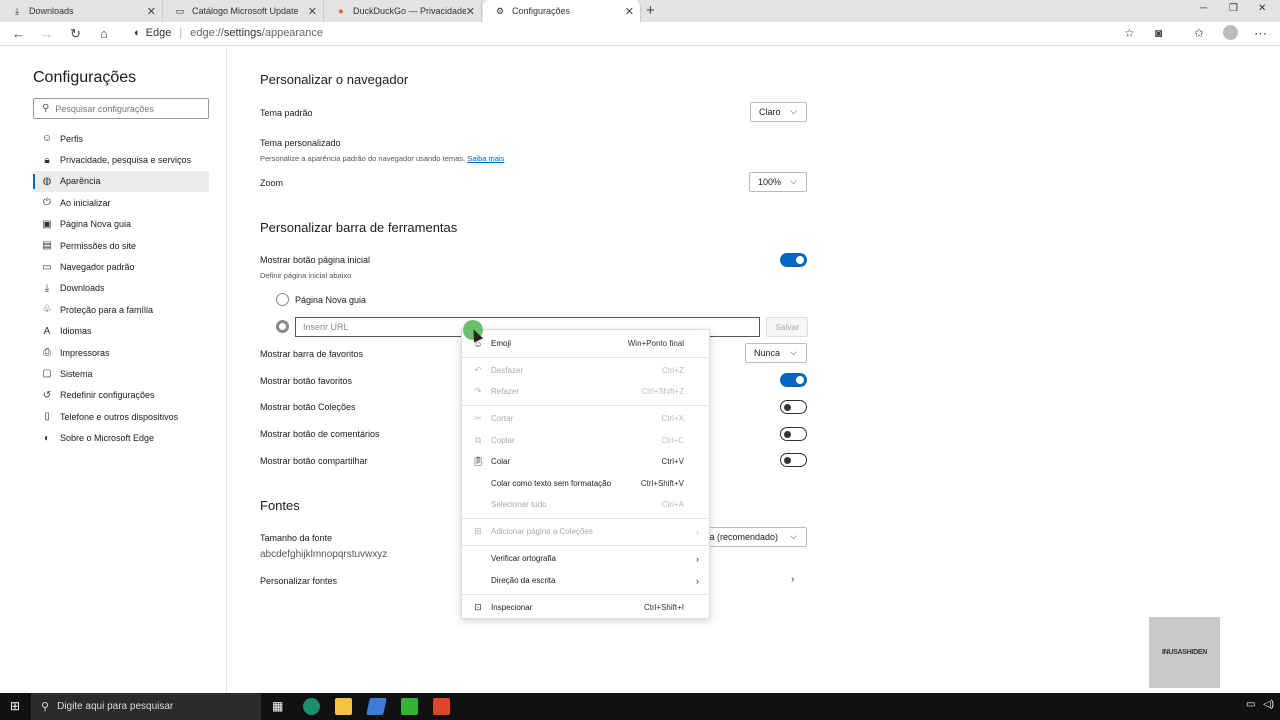 The image size is (1280, 720). I want to click on sidebar-item-impressoras: ⎙ Impressoras, so click(121, 352).